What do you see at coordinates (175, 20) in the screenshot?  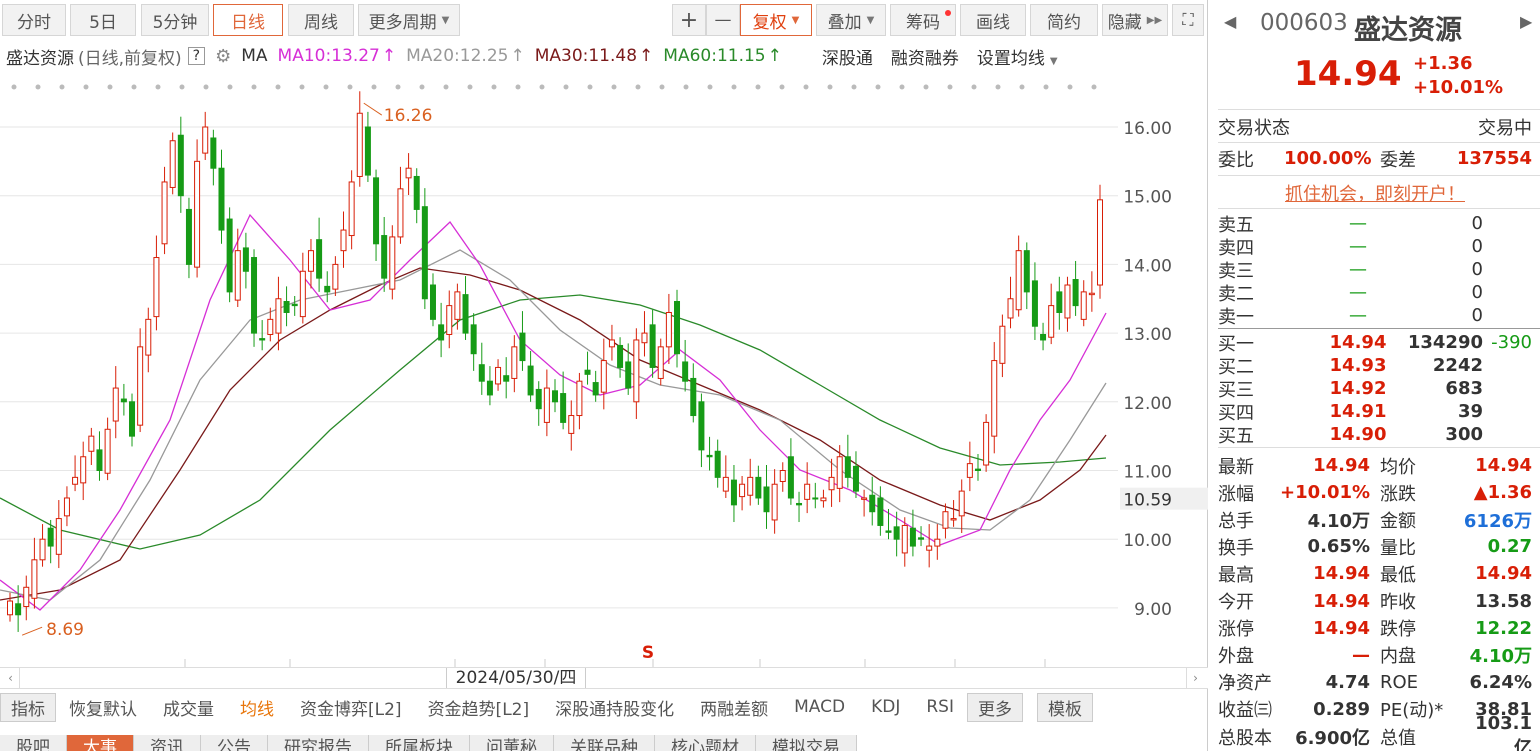 I see `tab-5min: 5分钟` at bounding box center [175, 20].